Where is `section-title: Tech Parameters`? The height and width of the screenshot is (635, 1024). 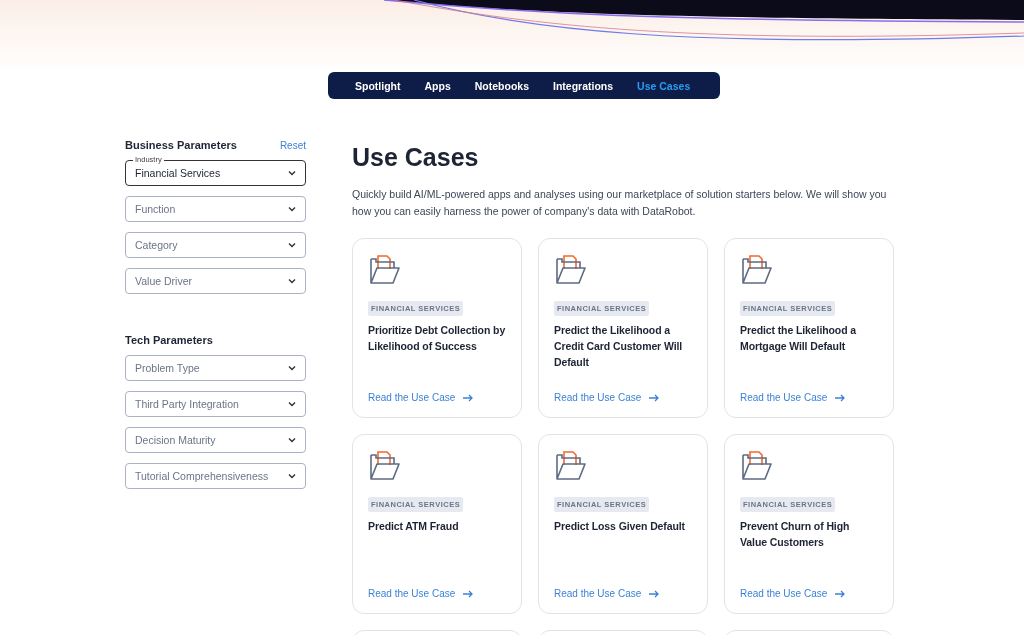
section-title: Tech Parameters is located at coordinates (169, 340).